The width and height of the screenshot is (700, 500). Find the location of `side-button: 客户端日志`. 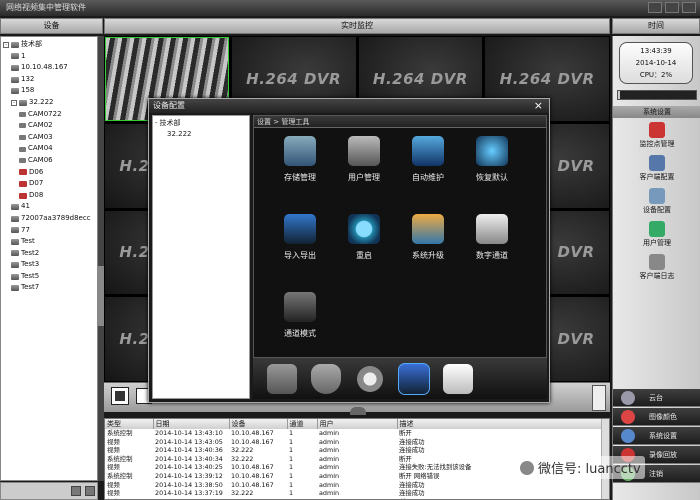

side-button: 客户端日志 is located at coordinates (656, 267).